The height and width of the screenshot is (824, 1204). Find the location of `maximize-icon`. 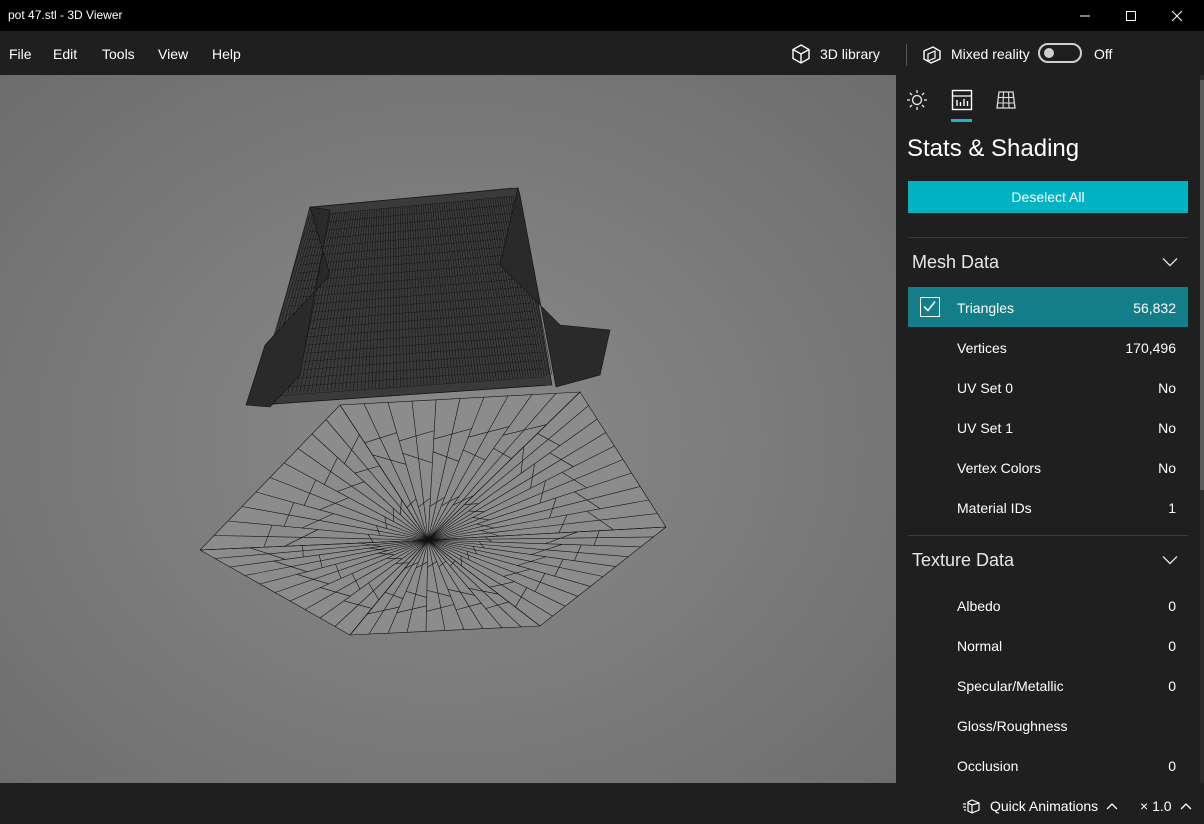

maximize-icon is located at coordinates (1131, 15).